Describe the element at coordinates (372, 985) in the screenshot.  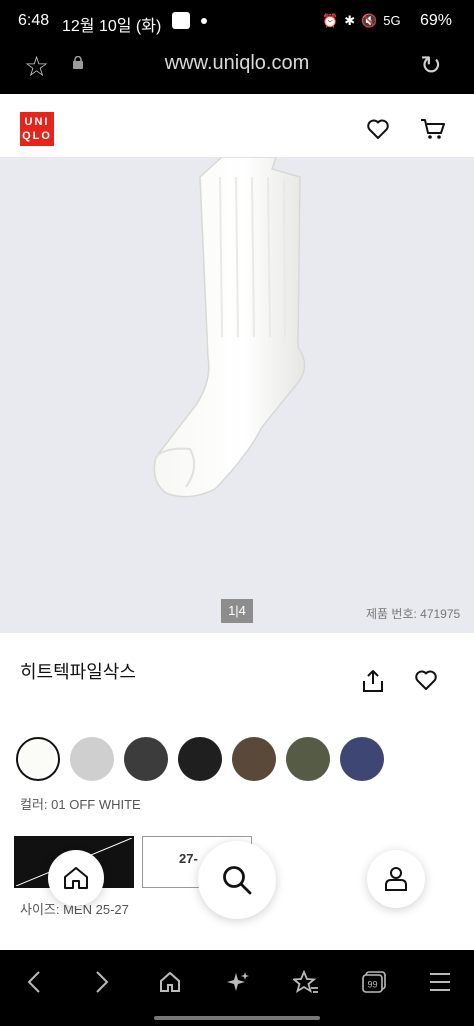
I see `svg-text: 99` at that location.